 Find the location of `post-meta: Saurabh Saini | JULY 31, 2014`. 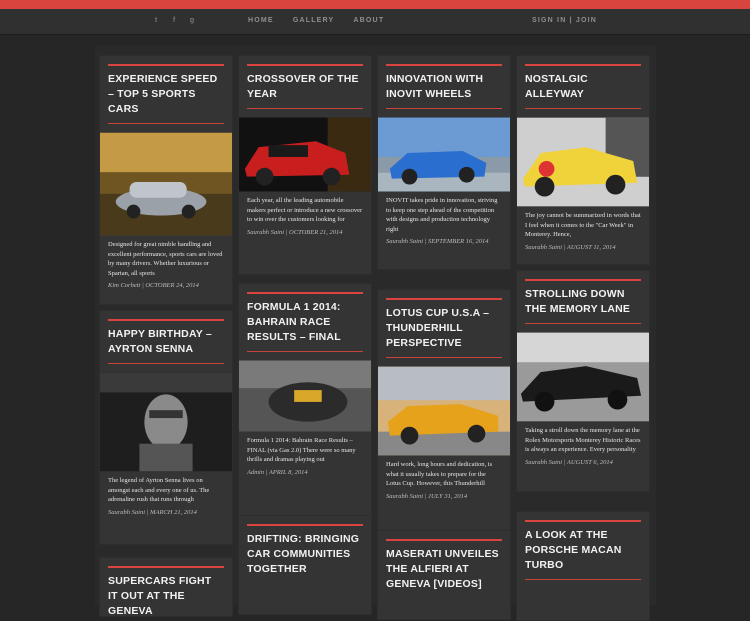

post-meta: Saurabh Saini | JULY 31, 2014 is located at coordinates (427, 496).